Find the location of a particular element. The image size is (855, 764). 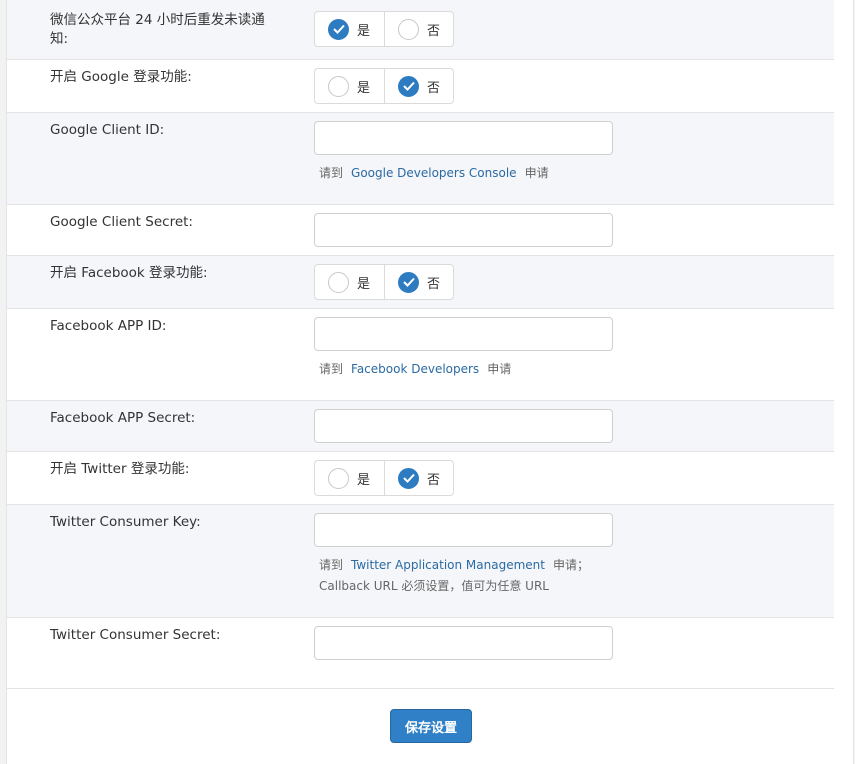

google-login-radio-group: 是 否 is located at coordinates (384, 86).